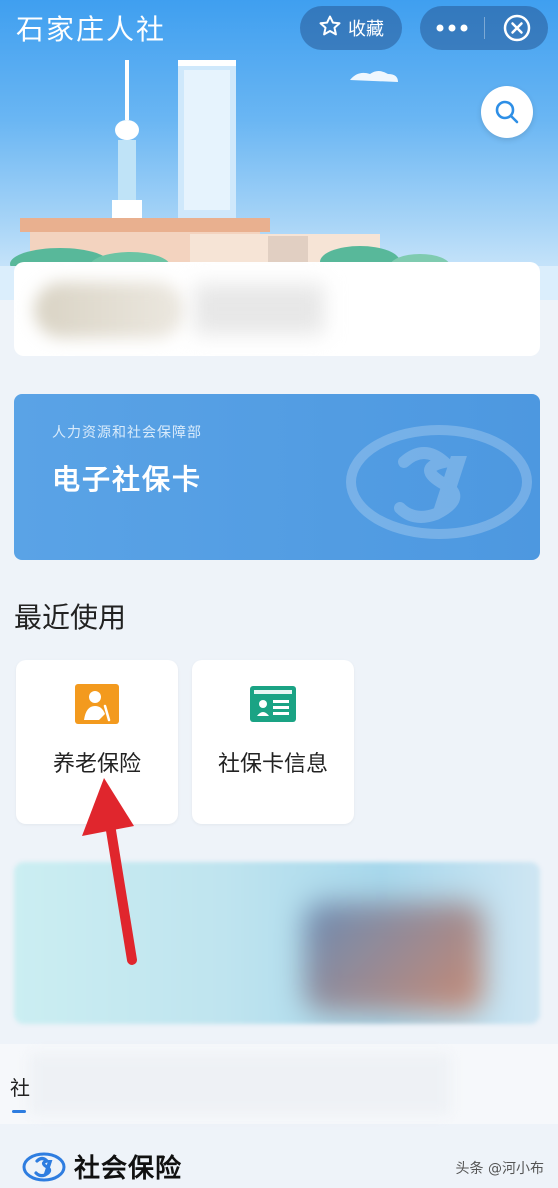 The image size is (558, 1188). I want to click on search-button, so click(507, 112).